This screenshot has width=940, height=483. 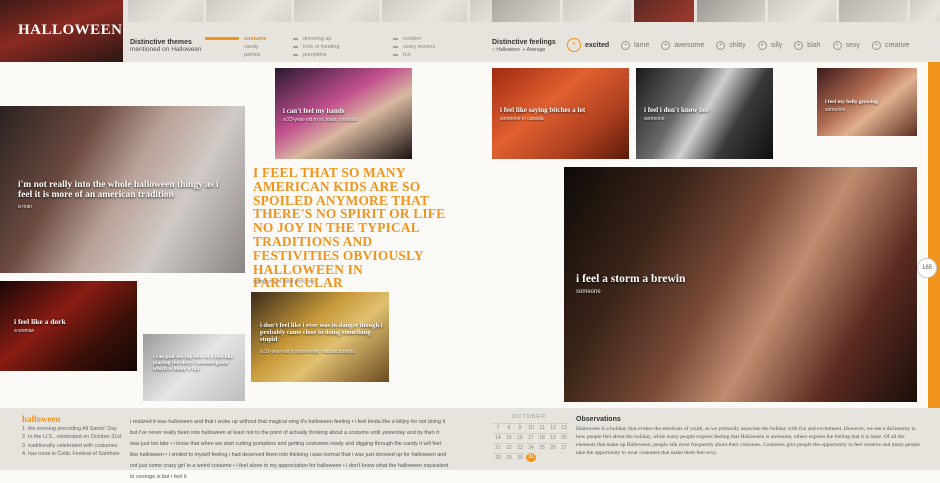 I want to click on photo-subcaption: a woman, so click(x=24, y=331).